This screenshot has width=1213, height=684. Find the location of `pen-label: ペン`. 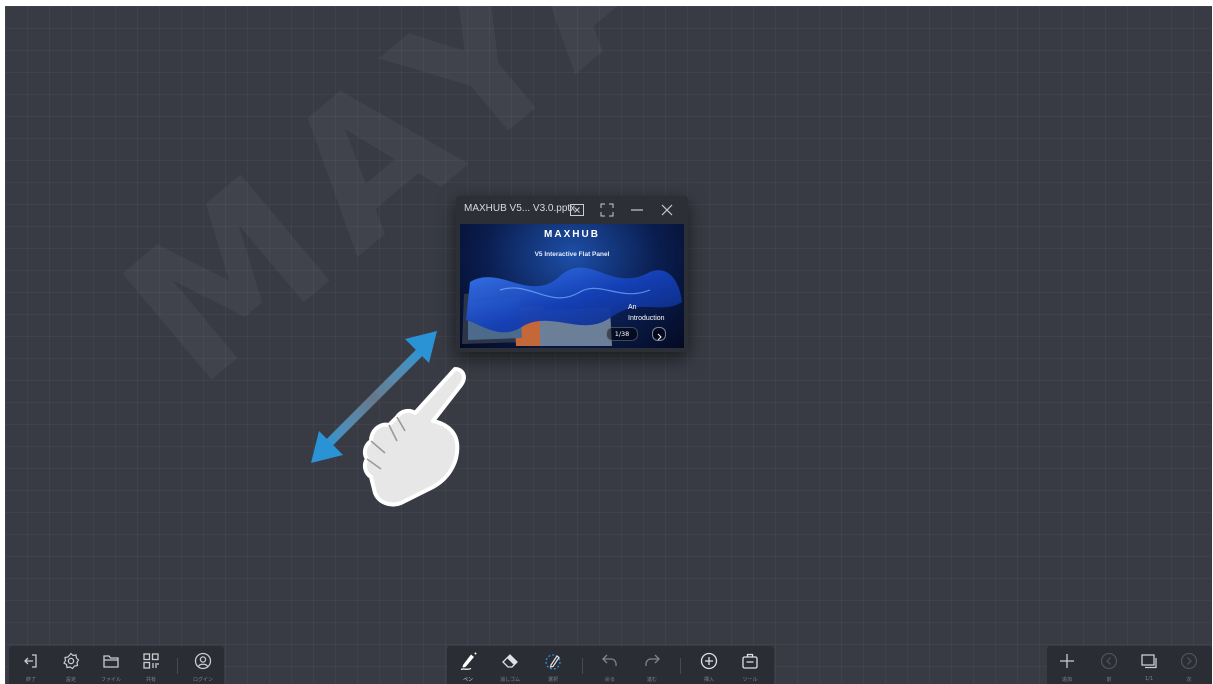

pen-label: ペン is located at coordinates (467, 680).